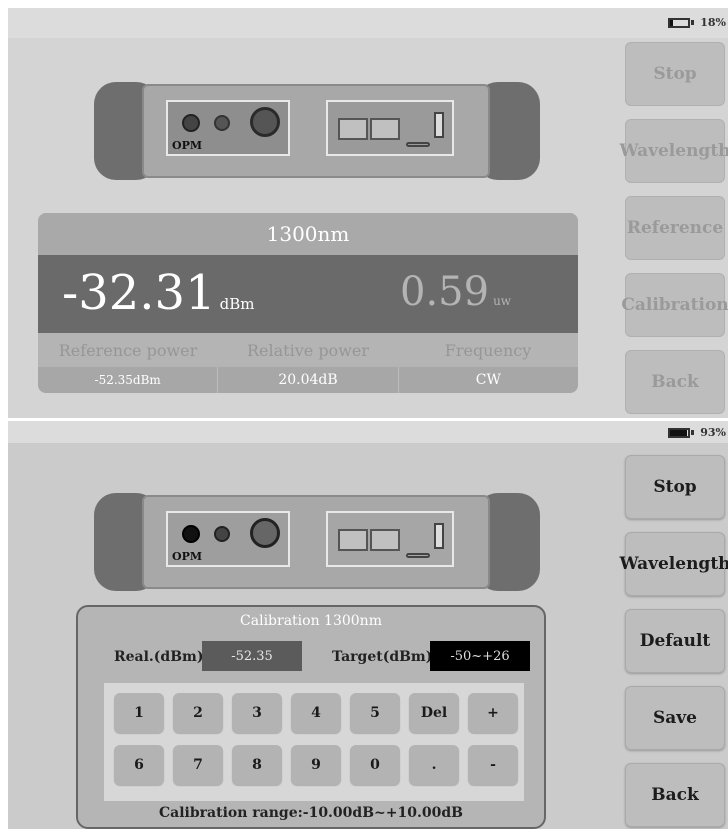 The width and height of the screenshot is (728, 829). What do you see at coordinates (713, 432) in the screenshot?
I see `battery-percent: 93%` at bounding box center [713, 432].